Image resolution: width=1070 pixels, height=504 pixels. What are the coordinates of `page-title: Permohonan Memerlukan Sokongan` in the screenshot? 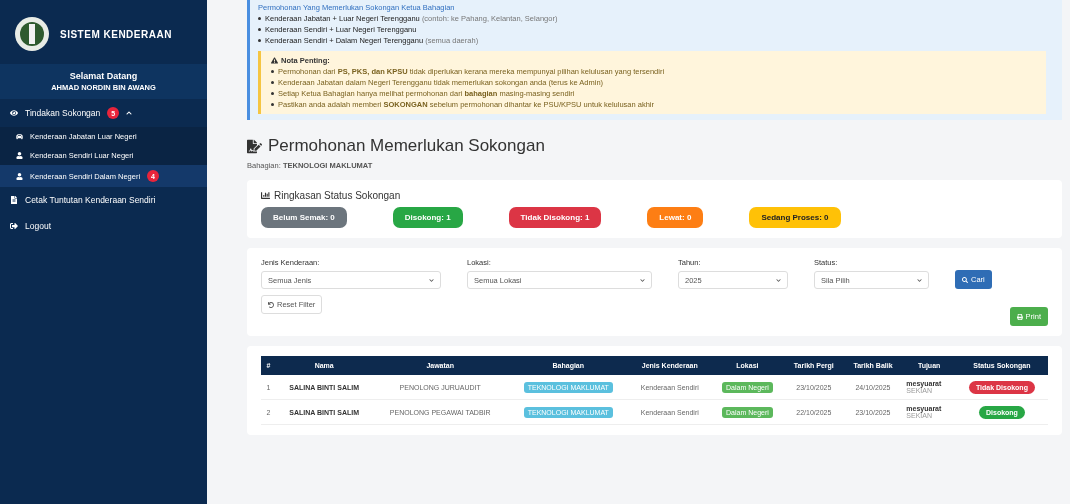 It's located at (406, 146).